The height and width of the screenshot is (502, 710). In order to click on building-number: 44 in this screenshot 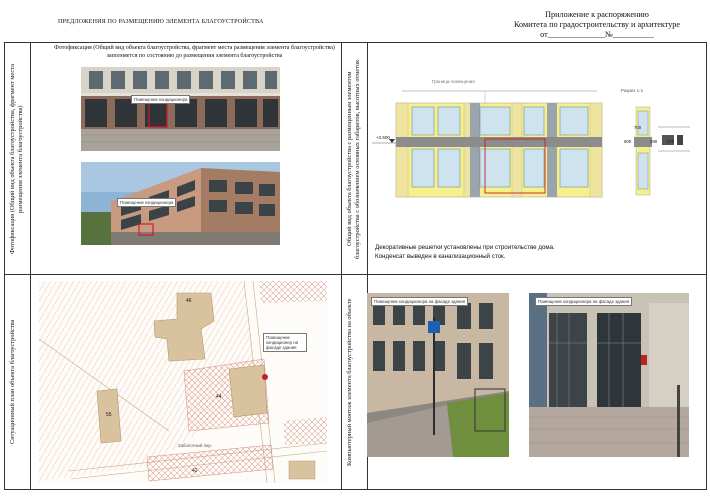, I will do `click(219, 397)`.